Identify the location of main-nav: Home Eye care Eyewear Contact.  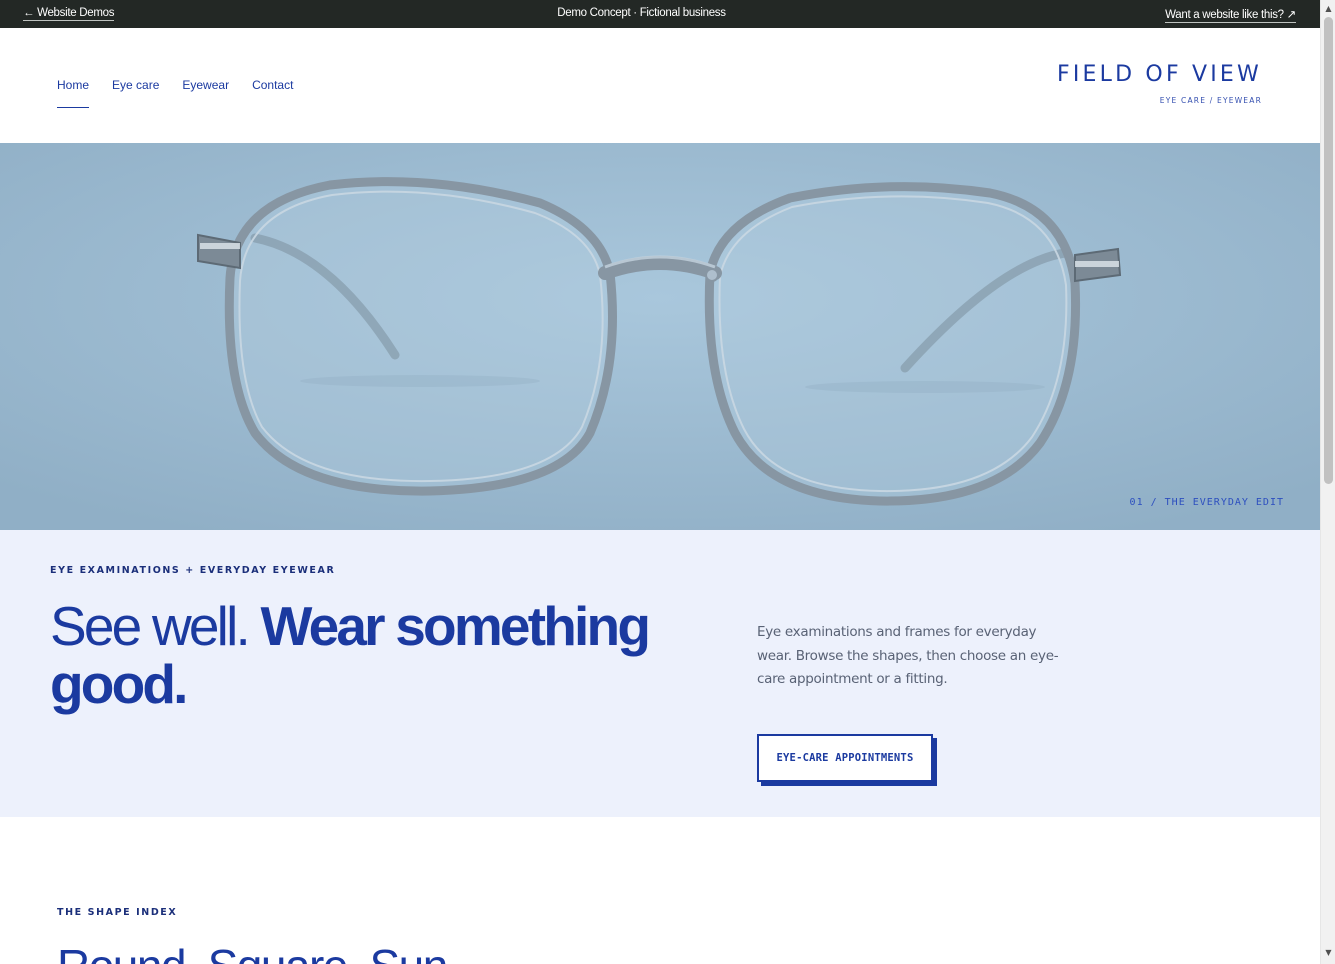
(186, 93).